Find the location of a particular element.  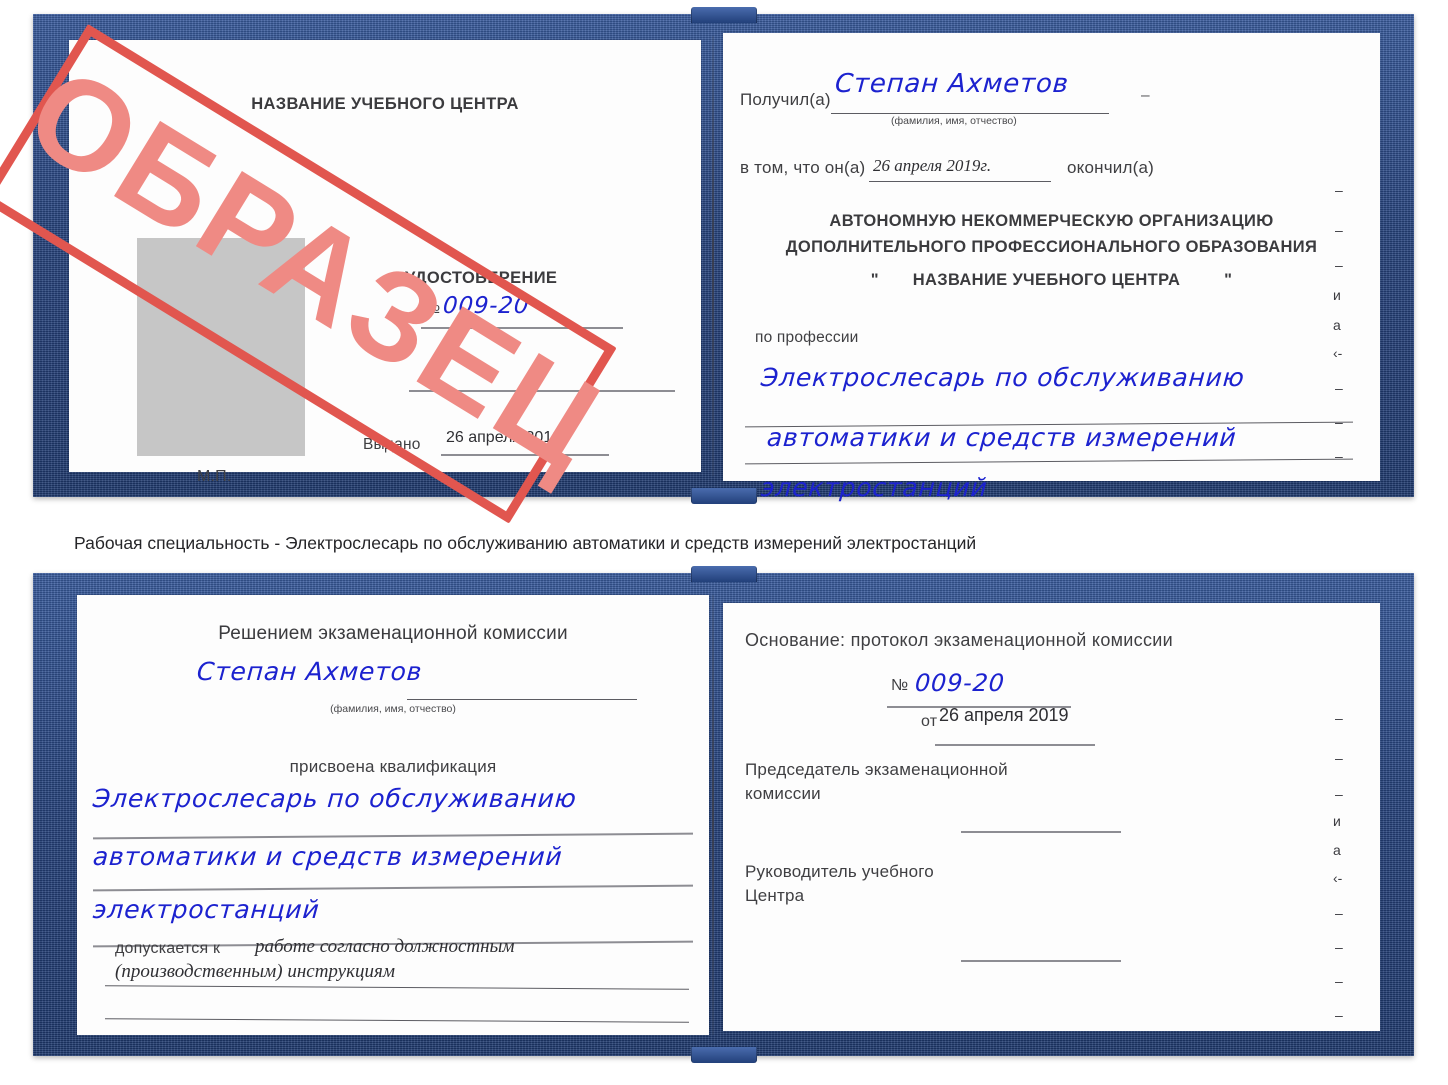

doc2-chairman-line1: Председатель экзаменационной is located at coordinates (876, 769).